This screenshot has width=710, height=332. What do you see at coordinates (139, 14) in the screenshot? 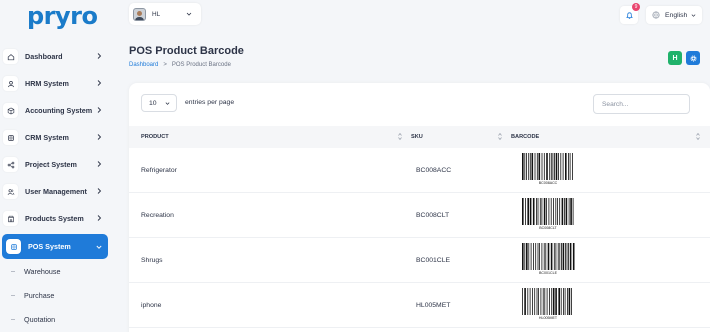
I see `avatar` at bounding box center [139, 14].